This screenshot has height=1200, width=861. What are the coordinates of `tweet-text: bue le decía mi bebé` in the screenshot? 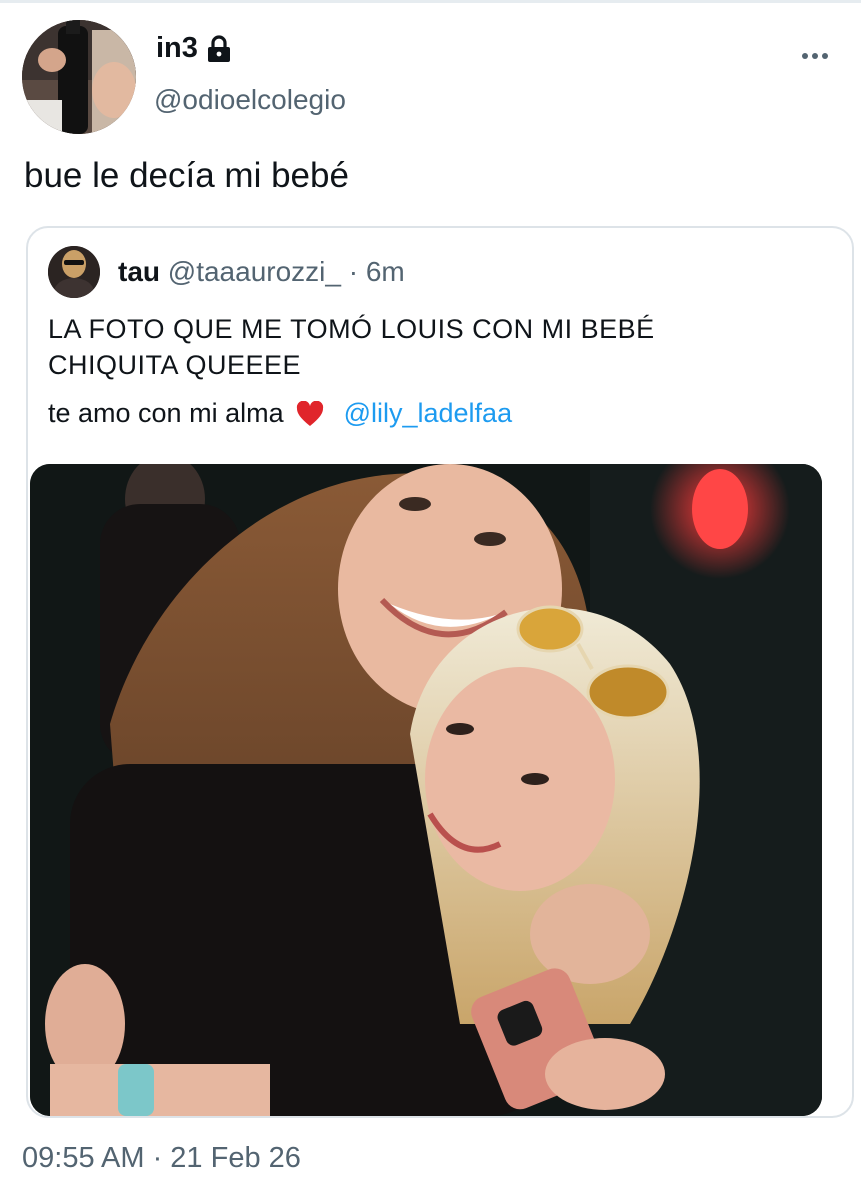 It's located at (186, 175).